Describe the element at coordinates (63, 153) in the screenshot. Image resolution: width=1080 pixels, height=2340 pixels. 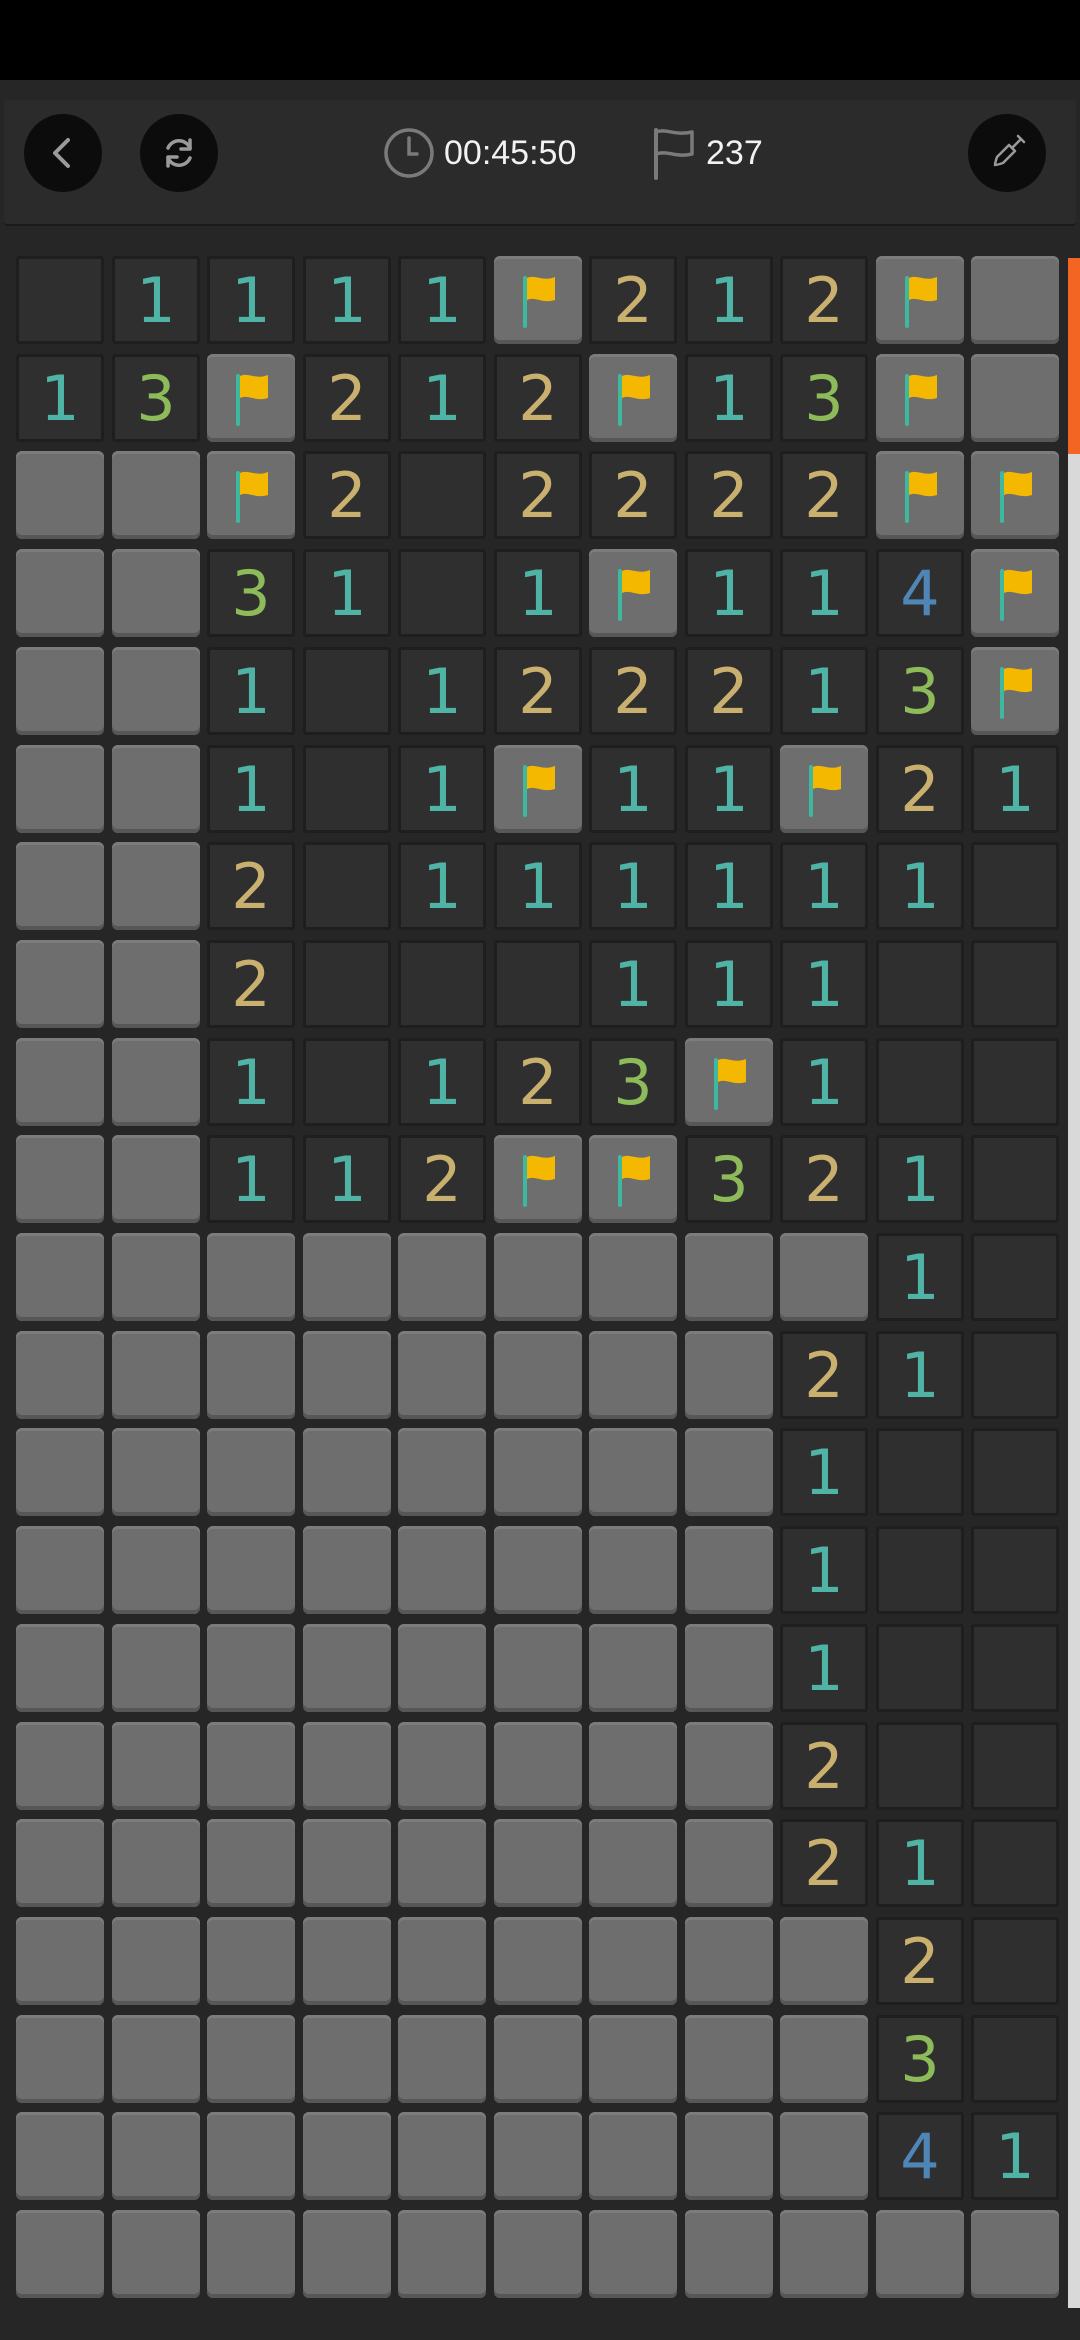
I see `back-button` at that location.